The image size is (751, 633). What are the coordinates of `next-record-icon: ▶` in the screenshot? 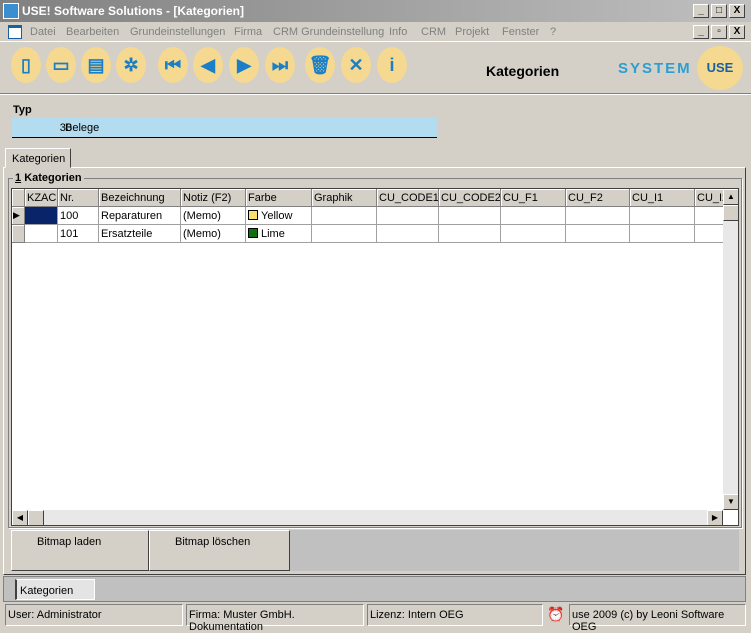 It's located at (244, 65).